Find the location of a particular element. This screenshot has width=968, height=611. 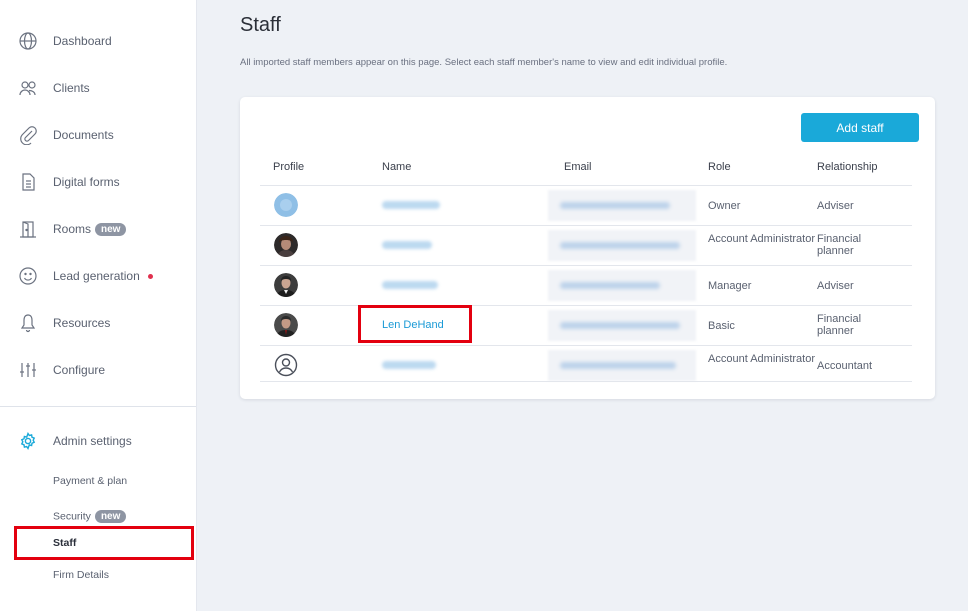

column-header-relationship: Relationship is located at coordinates (847, 167).